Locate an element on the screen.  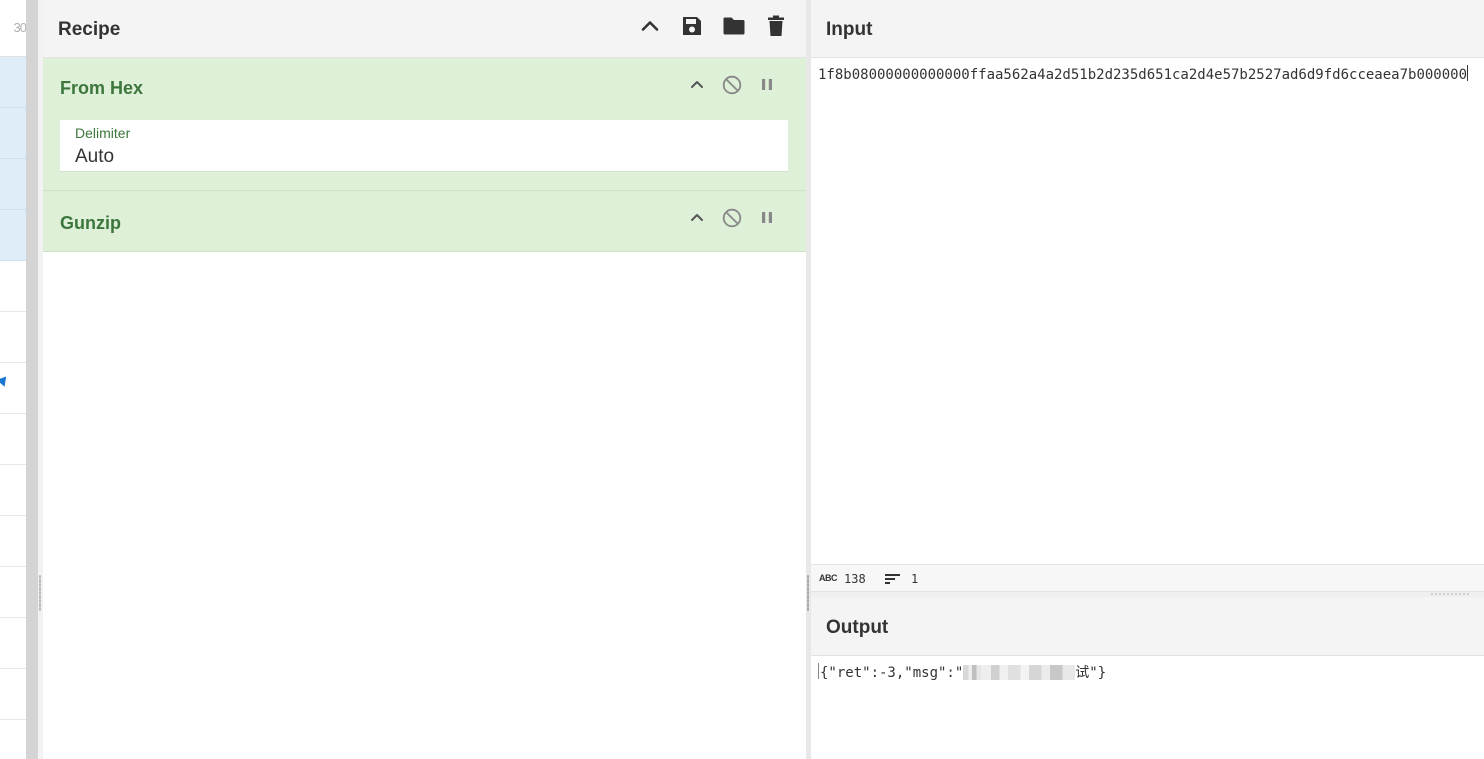
scrollbar is located at coordinates (32, 379).